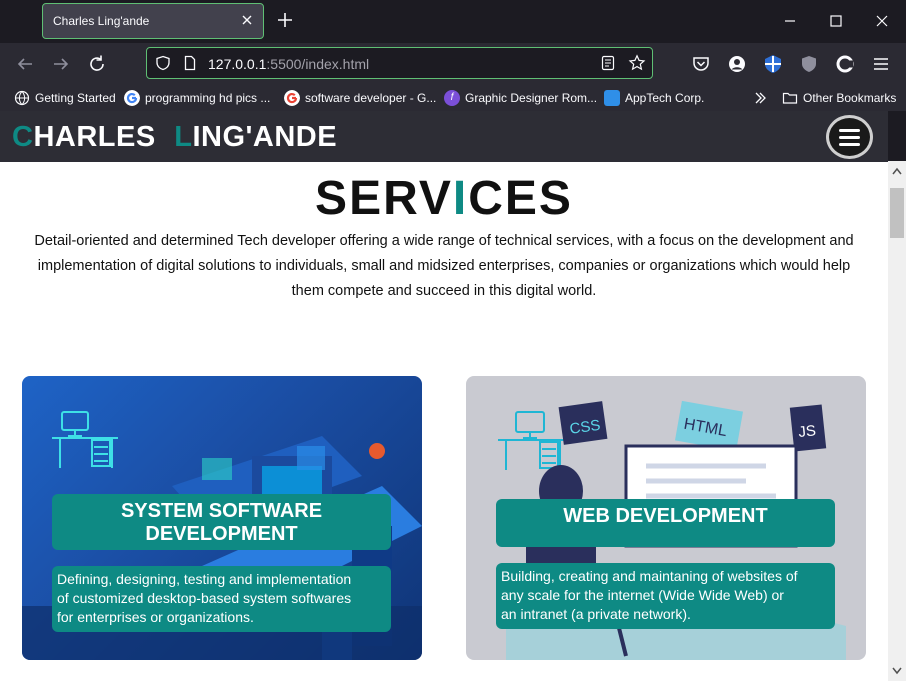 This screenshot has height=681, width=906. Describe the element at coordinates (247, 20) in the screenshot. I see `close-tab-icon` at that location.